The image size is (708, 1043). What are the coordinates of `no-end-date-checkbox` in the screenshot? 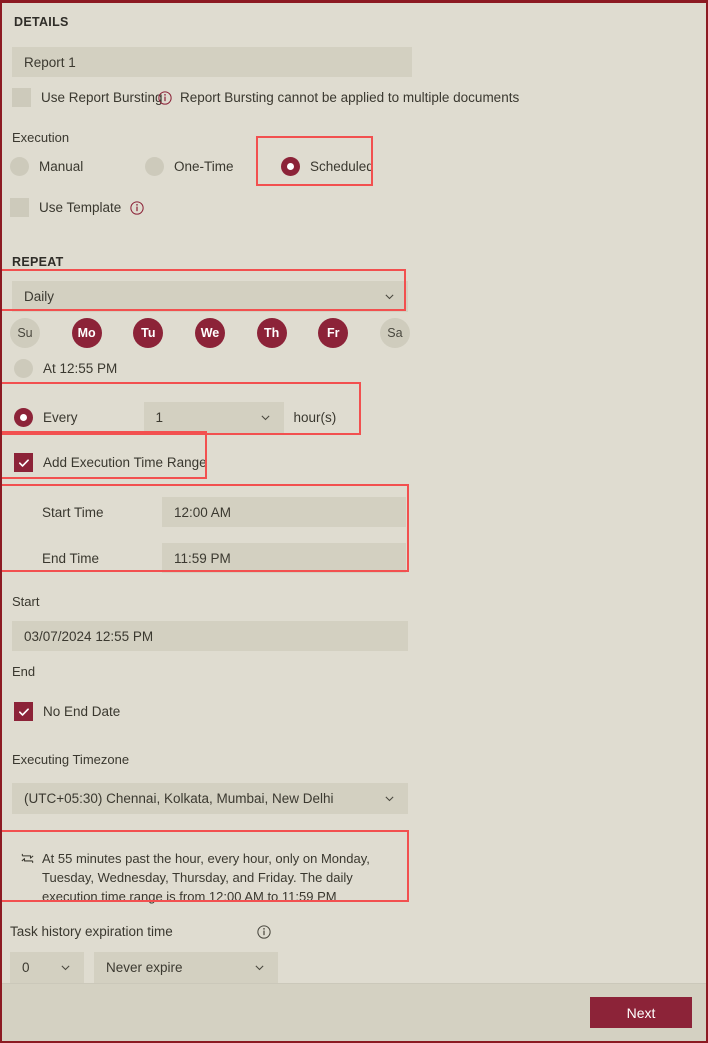 It's located at (23, 711).